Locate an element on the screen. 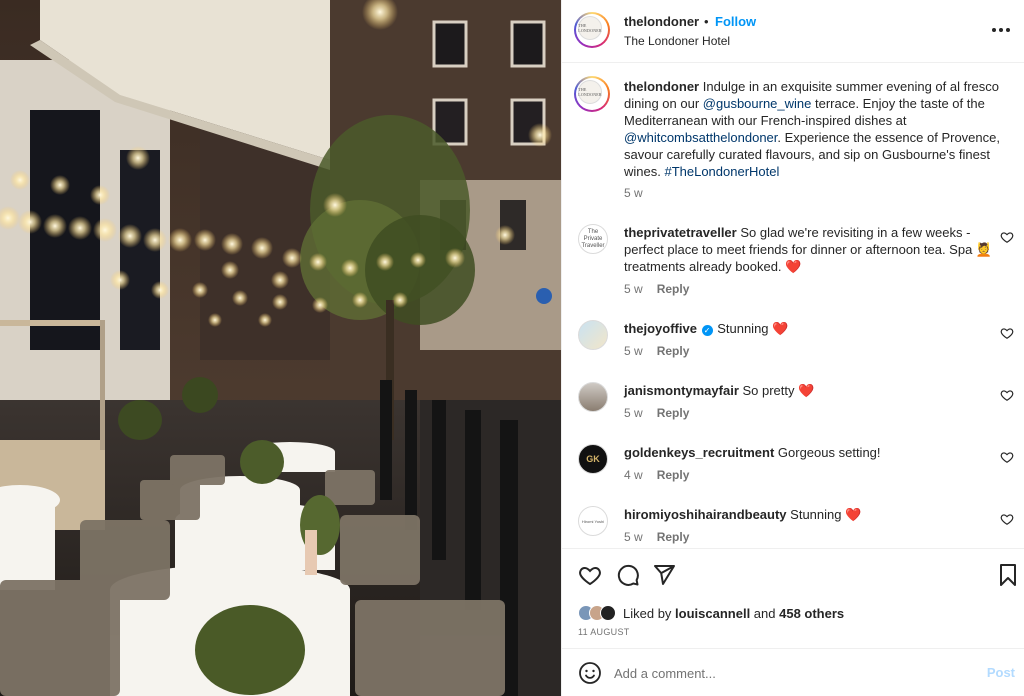  liker-avatar is located at coordinates (608, 613).